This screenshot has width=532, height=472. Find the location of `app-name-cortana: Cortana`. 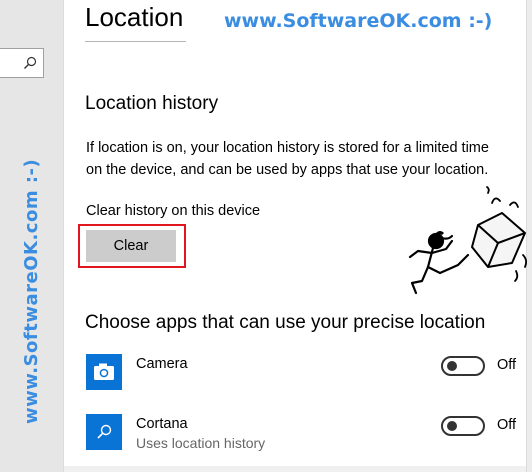

app-name-cortana: Cortana is located at coordinates (162, 424).